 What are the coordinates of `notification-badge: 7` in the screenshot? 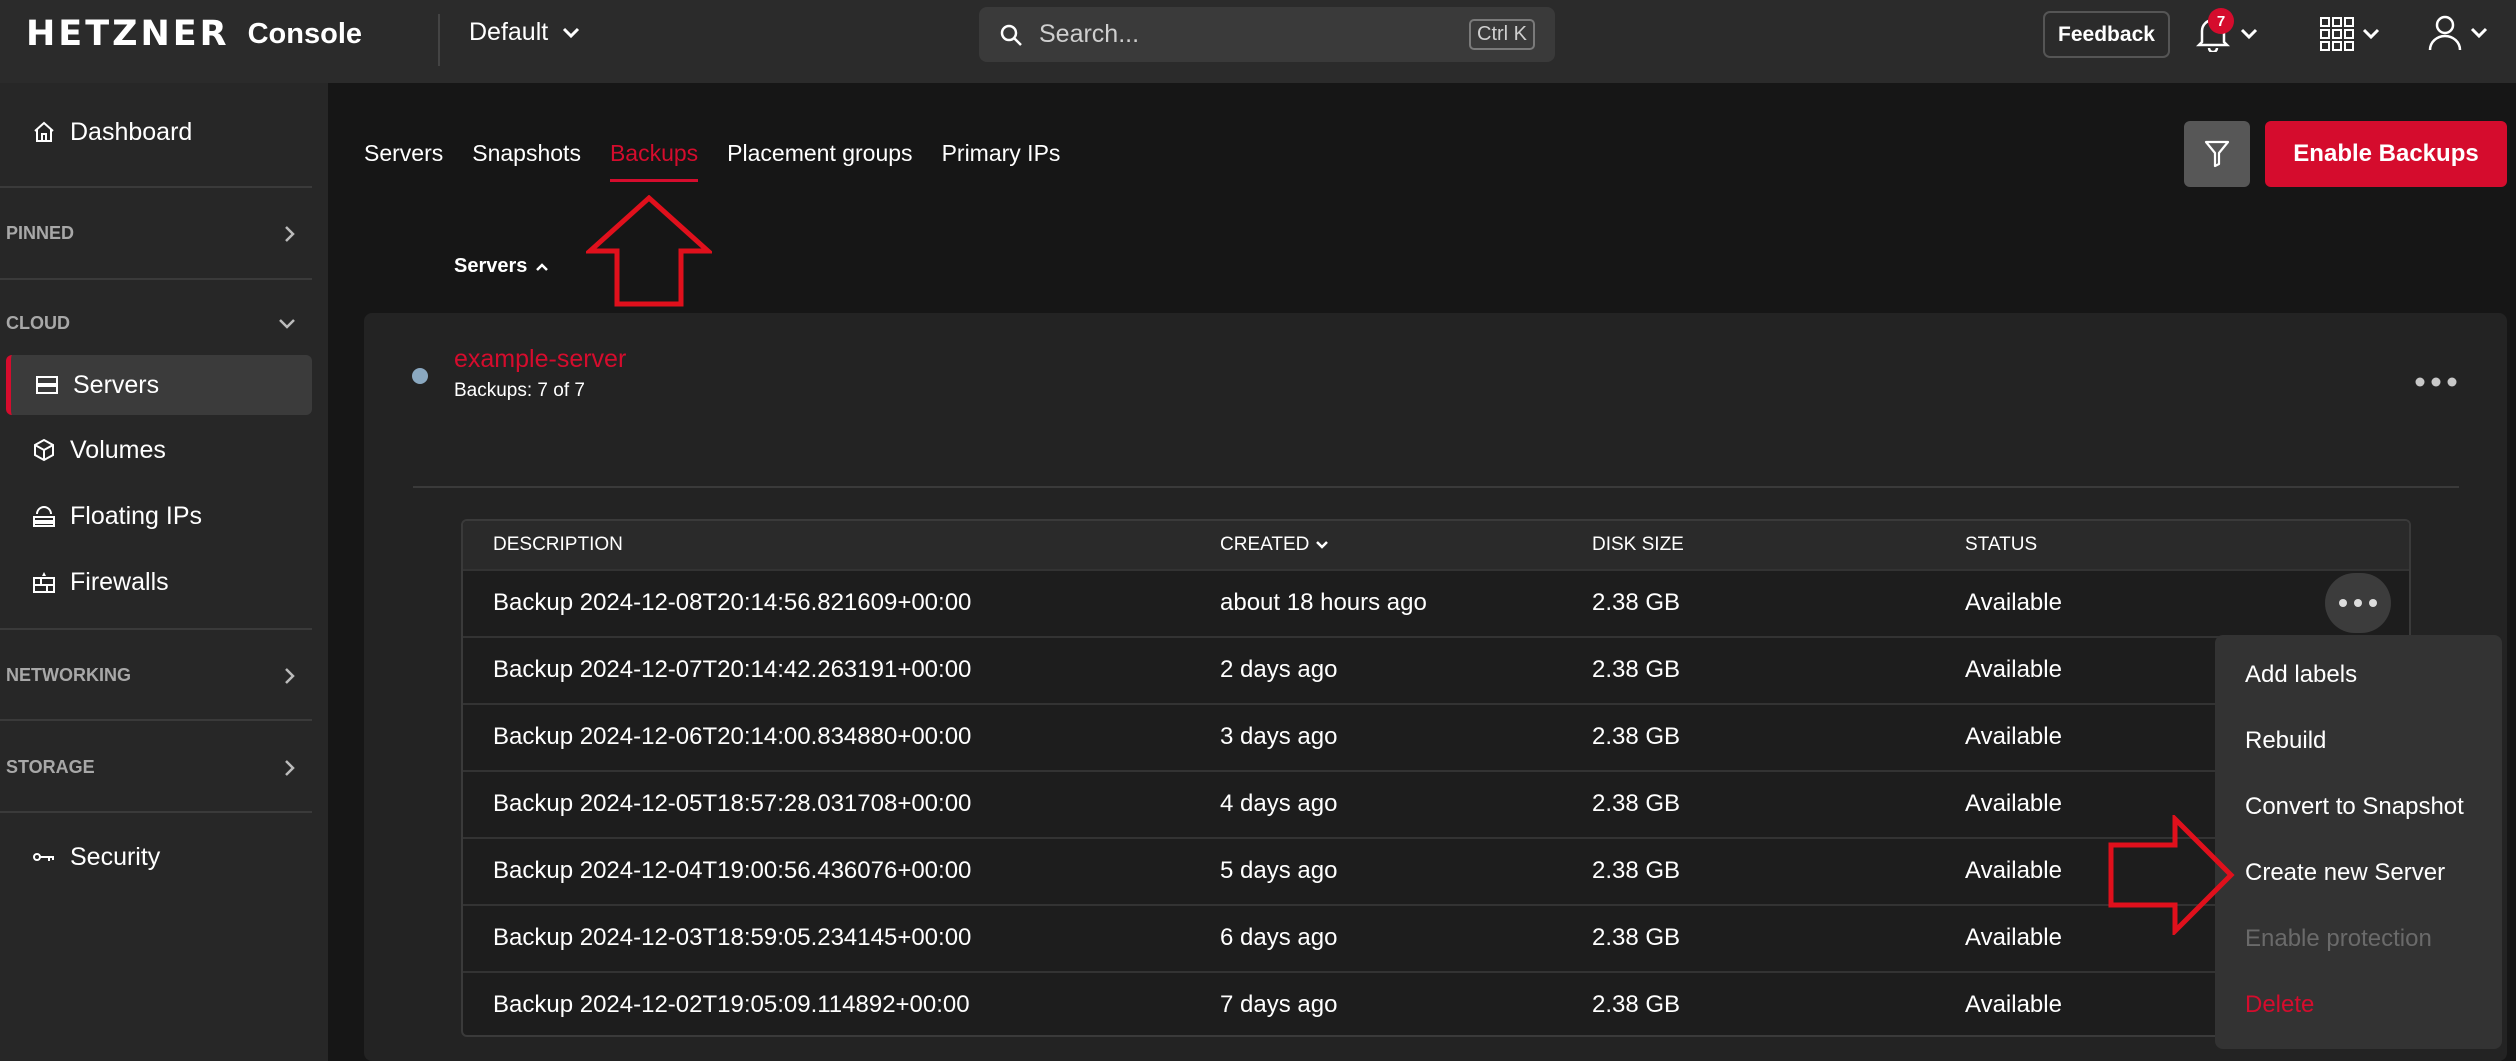 It's located at (2221, 21).